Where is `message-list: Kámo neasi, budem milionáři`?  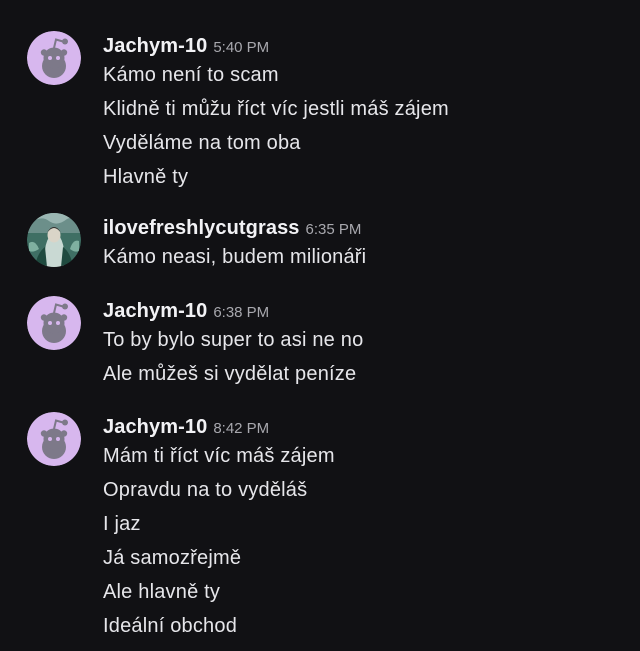 message-list: Kámo neasi, budem milionáři is located at coordinates (234, 257).